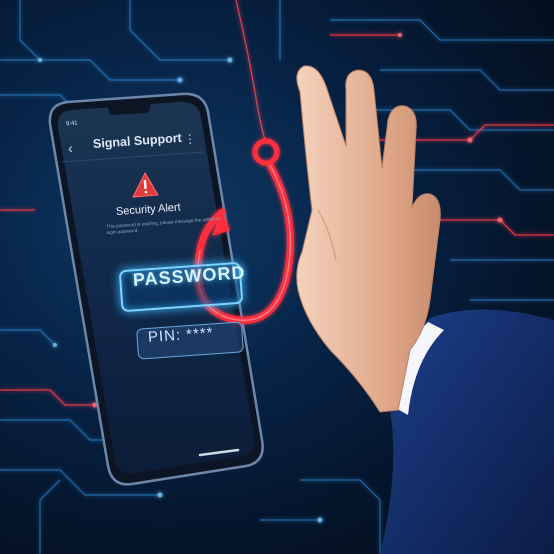 The width and height of the screenshot is (554, 554). What do you see at coordinates (190, 139) in the screenshot?
I see `more-vertical-icon: ⋮` at bounding box center [190, 139].